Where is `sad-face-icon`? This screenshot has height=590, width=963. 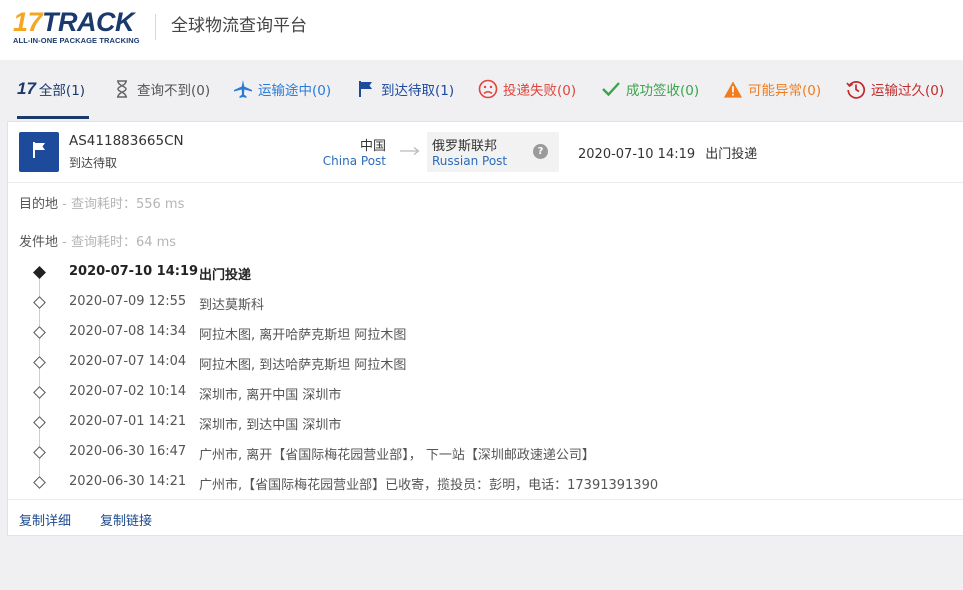
sad-face-icon is located at coordinates (488, 89).